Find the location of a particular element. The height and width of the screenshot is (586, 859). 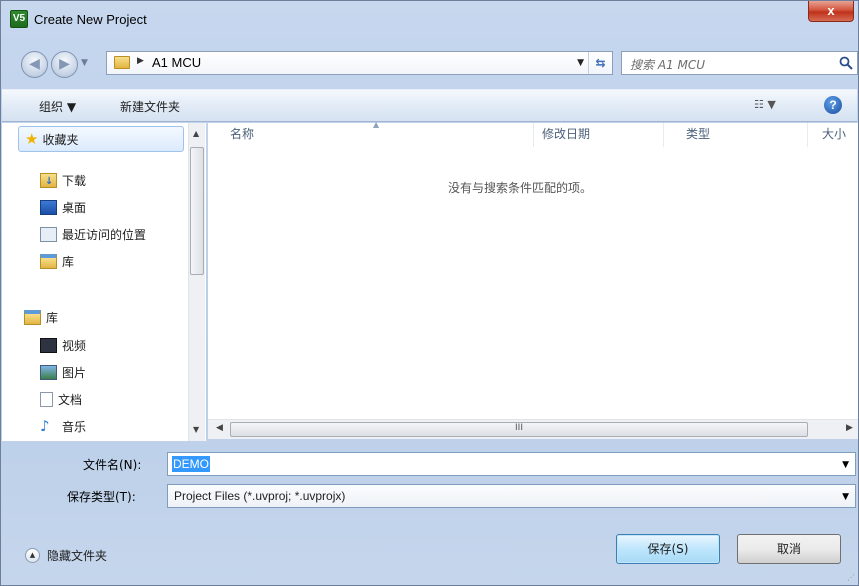

search-placeholder: 搜索 A1 MCU is located at coordinates (667, 65).